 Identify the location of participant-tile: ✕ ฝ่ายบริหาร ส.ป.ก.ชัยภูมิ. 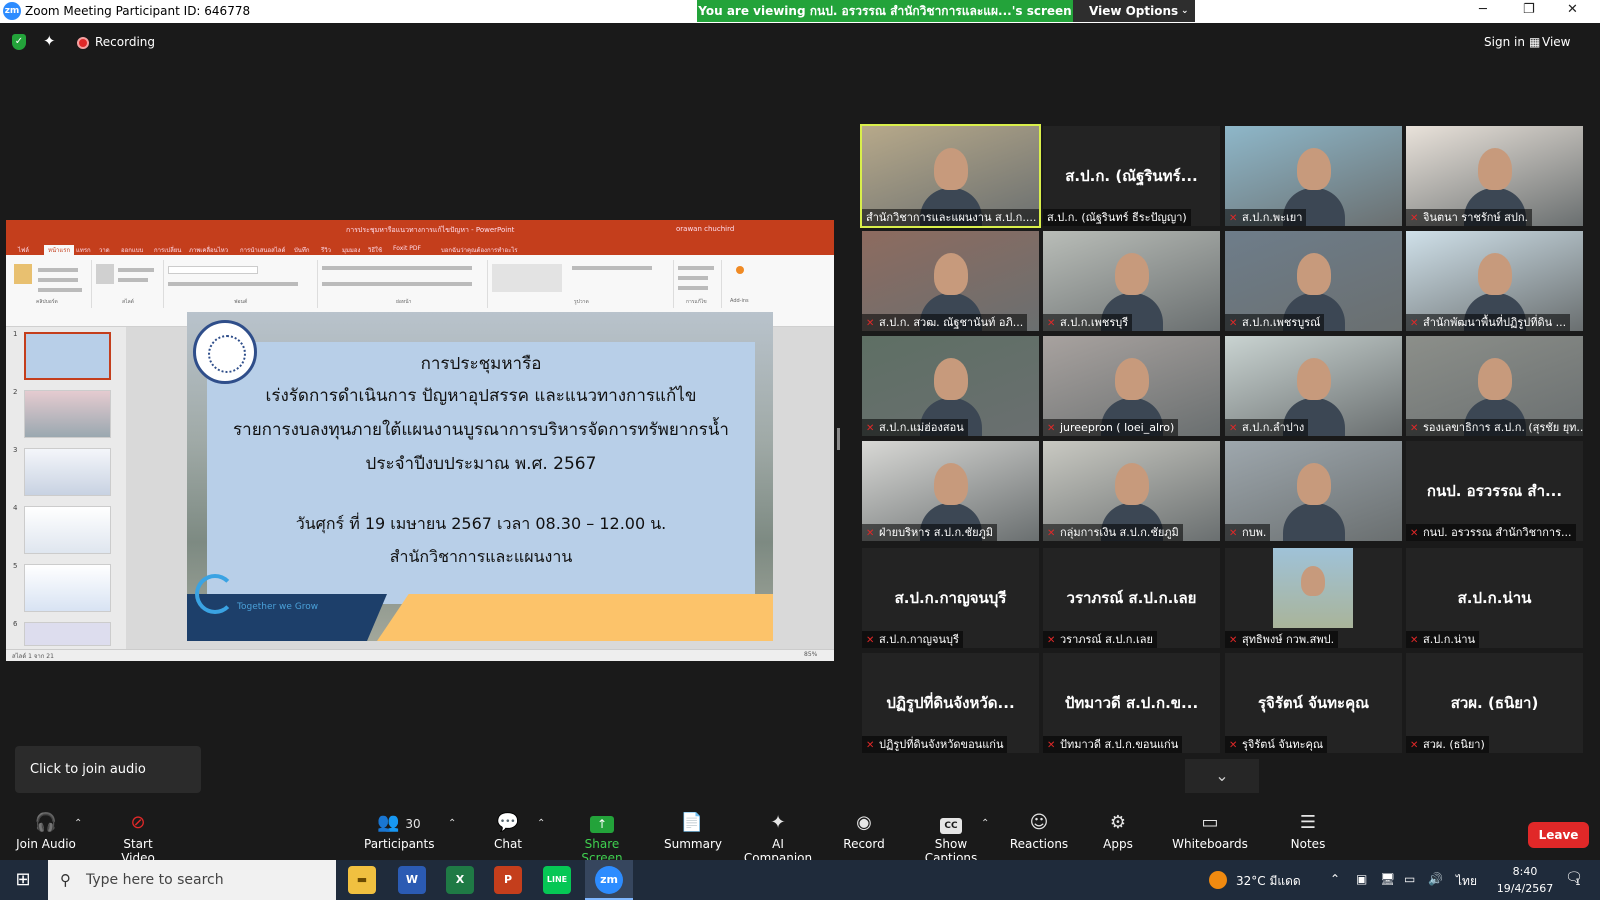
(950, 491).